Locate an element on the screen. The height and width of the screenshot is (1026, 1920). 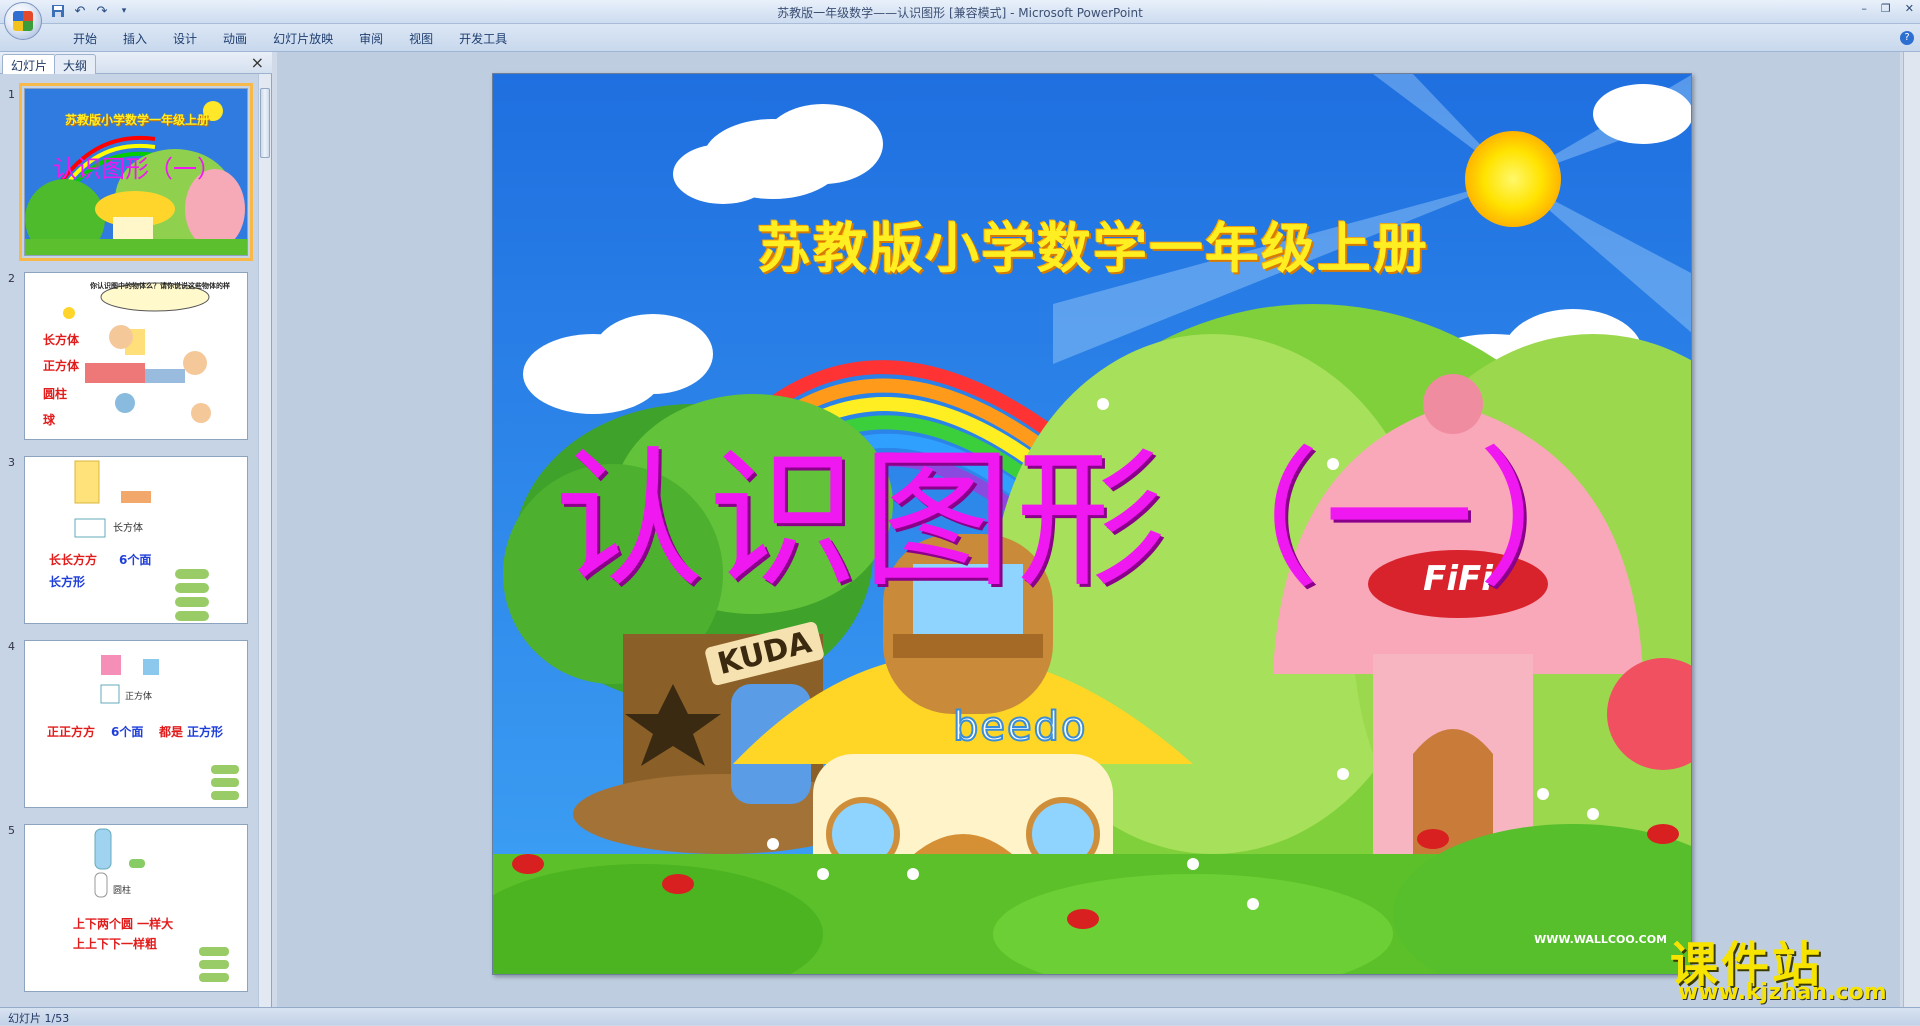
tab-animations: 动画 is located at coordinates (235, 38).